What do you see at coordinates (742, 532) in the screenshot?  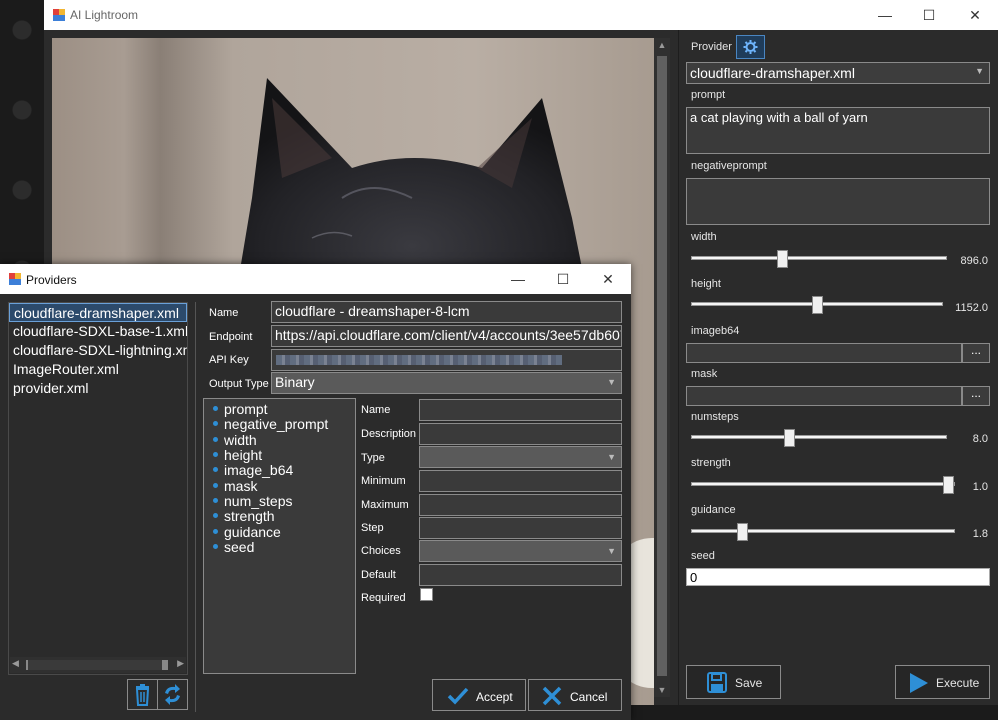 I see `guidance-slider-thumb` at bounding box center [742, 532].